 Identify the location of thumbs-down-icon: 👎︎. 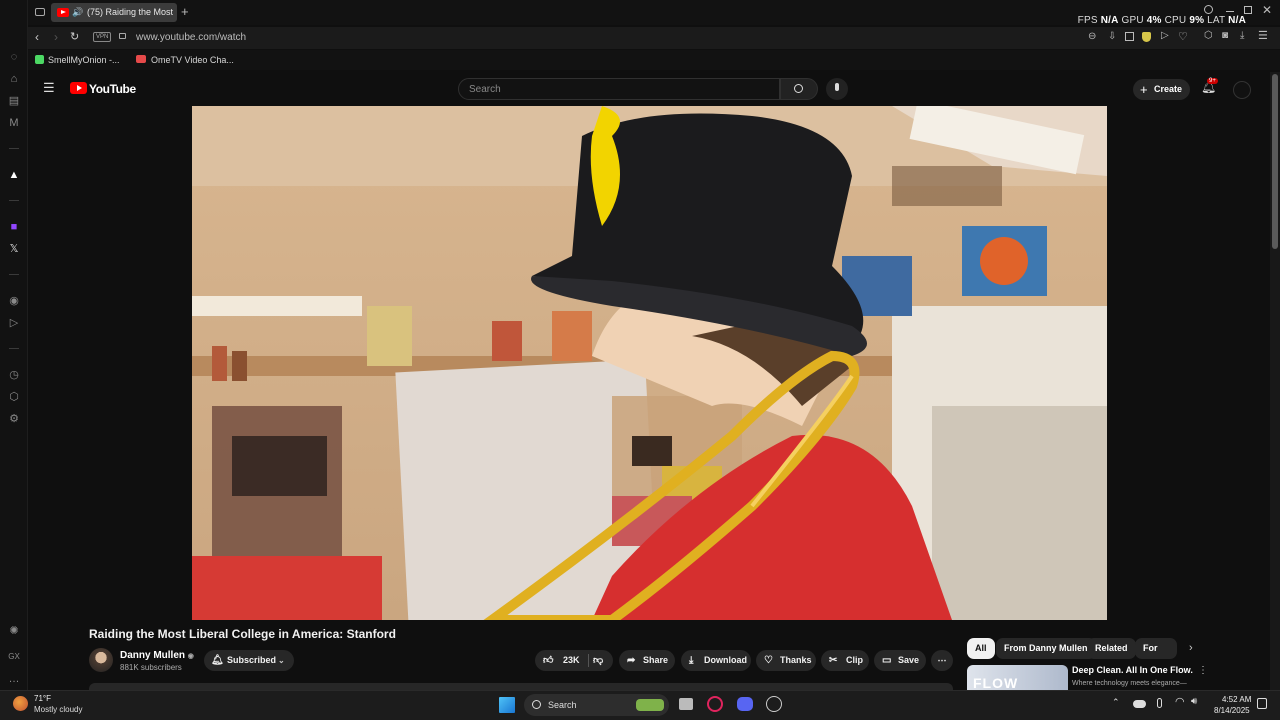
(598, 660).